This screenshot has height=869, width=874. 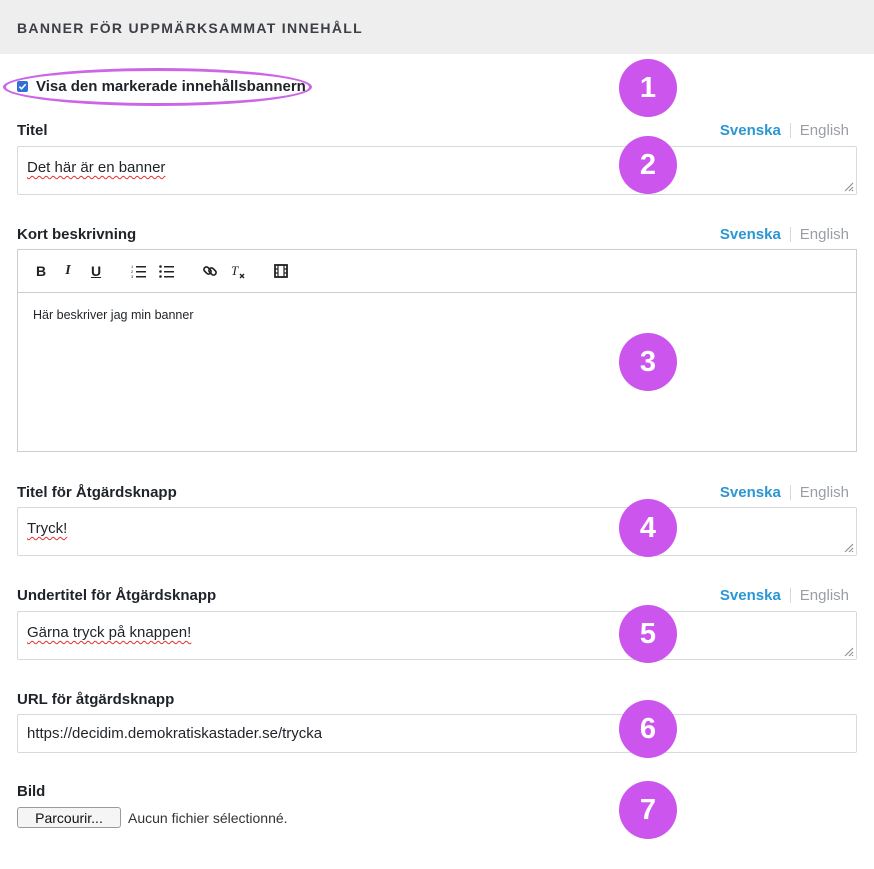 I want to click on show-banner-checkbox, so click(x=22, y=86).